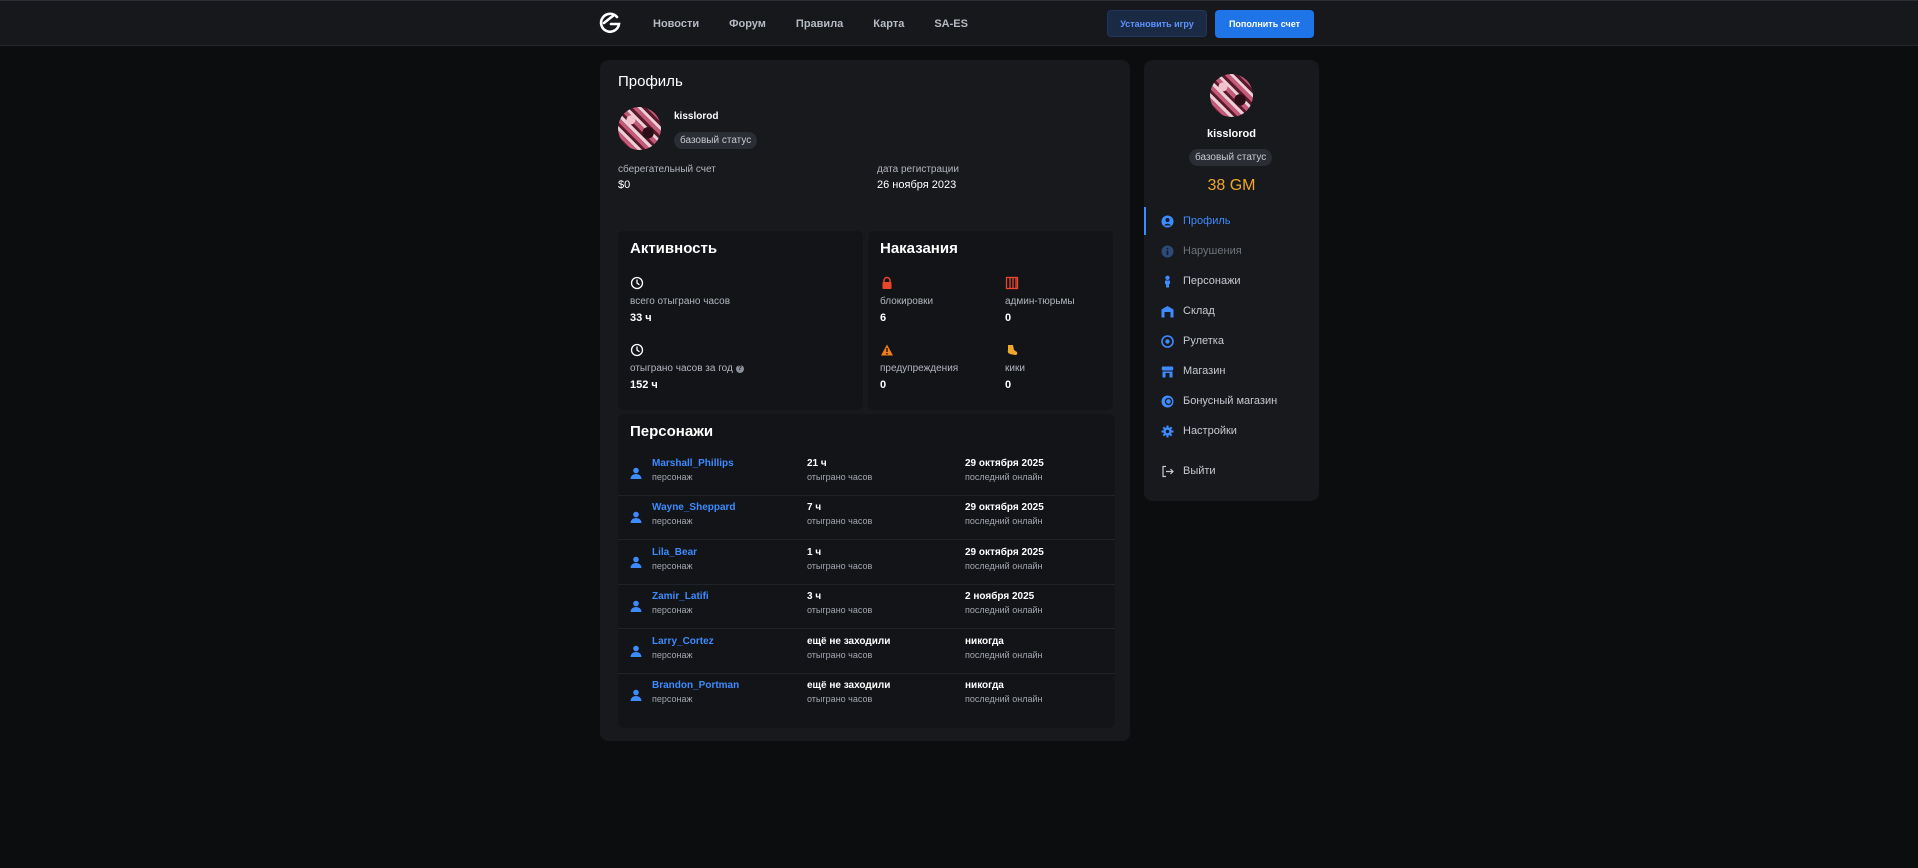 The width and height of the screenshot is (1918, 868). What do you see at coordinates (674, 248) in the screenshot?
I see `activity-title: Активность` at bounding box center [674, 248].